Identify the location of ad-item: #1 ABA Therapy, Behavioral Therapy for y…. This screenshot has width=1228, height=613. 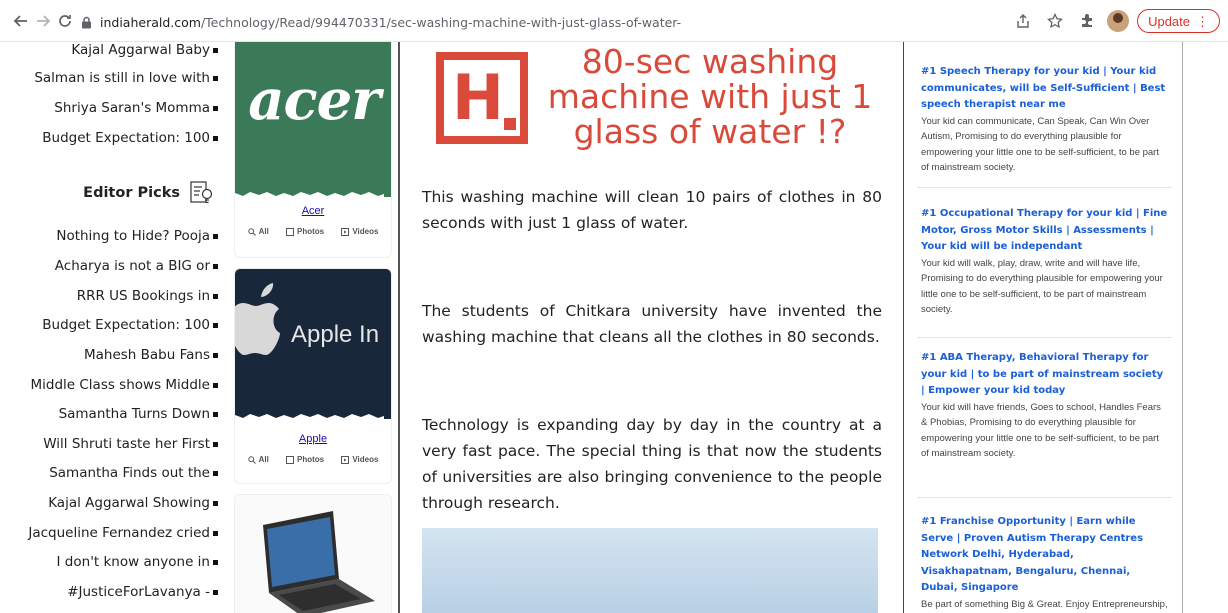
(1044, 424).